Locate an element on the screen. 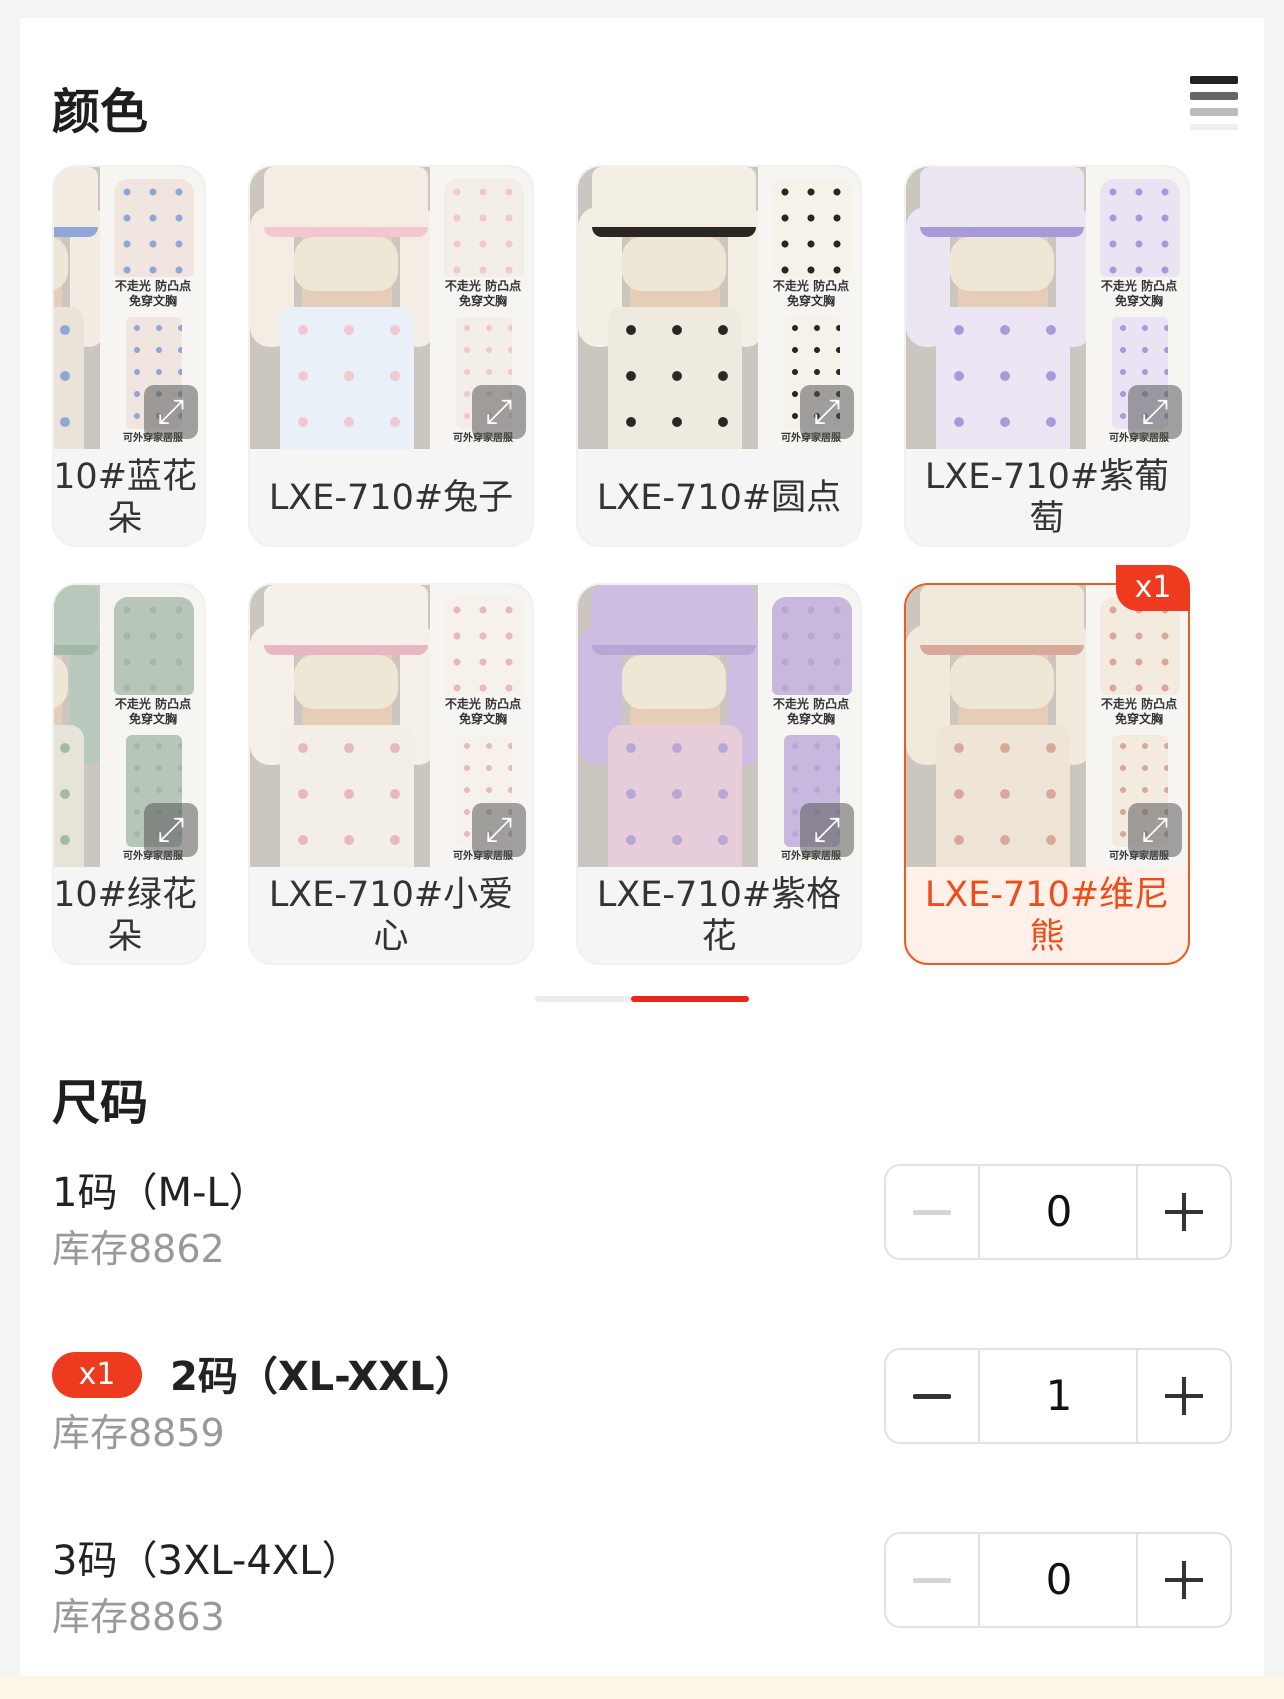  color-option-card: 不走光 防凸点免穿文胸可外穿家居服⤢LXE-710#小爱心 is located at coordinates (391, 774).